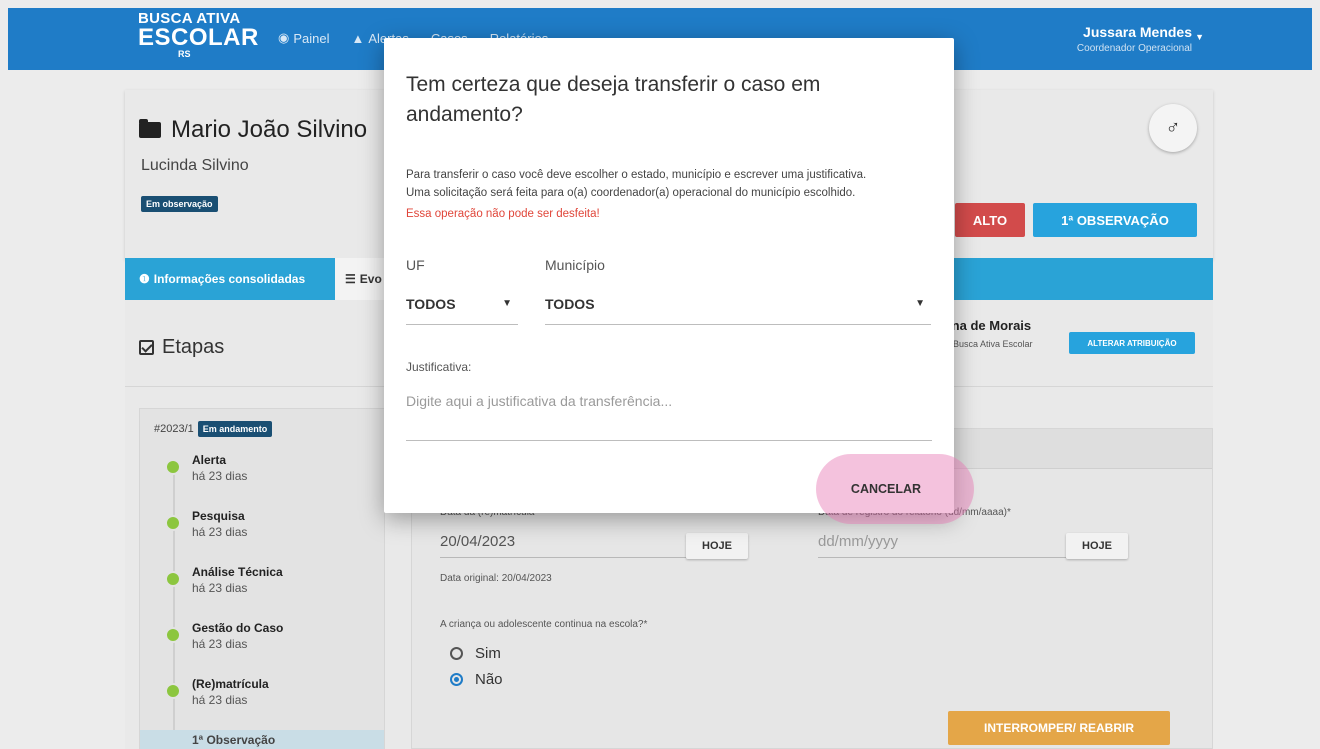 The width and height of the screenshot is (1320, 749). I want to click on modal-warning: Essa operação não pode ser desfeita!, so click(503, 214).